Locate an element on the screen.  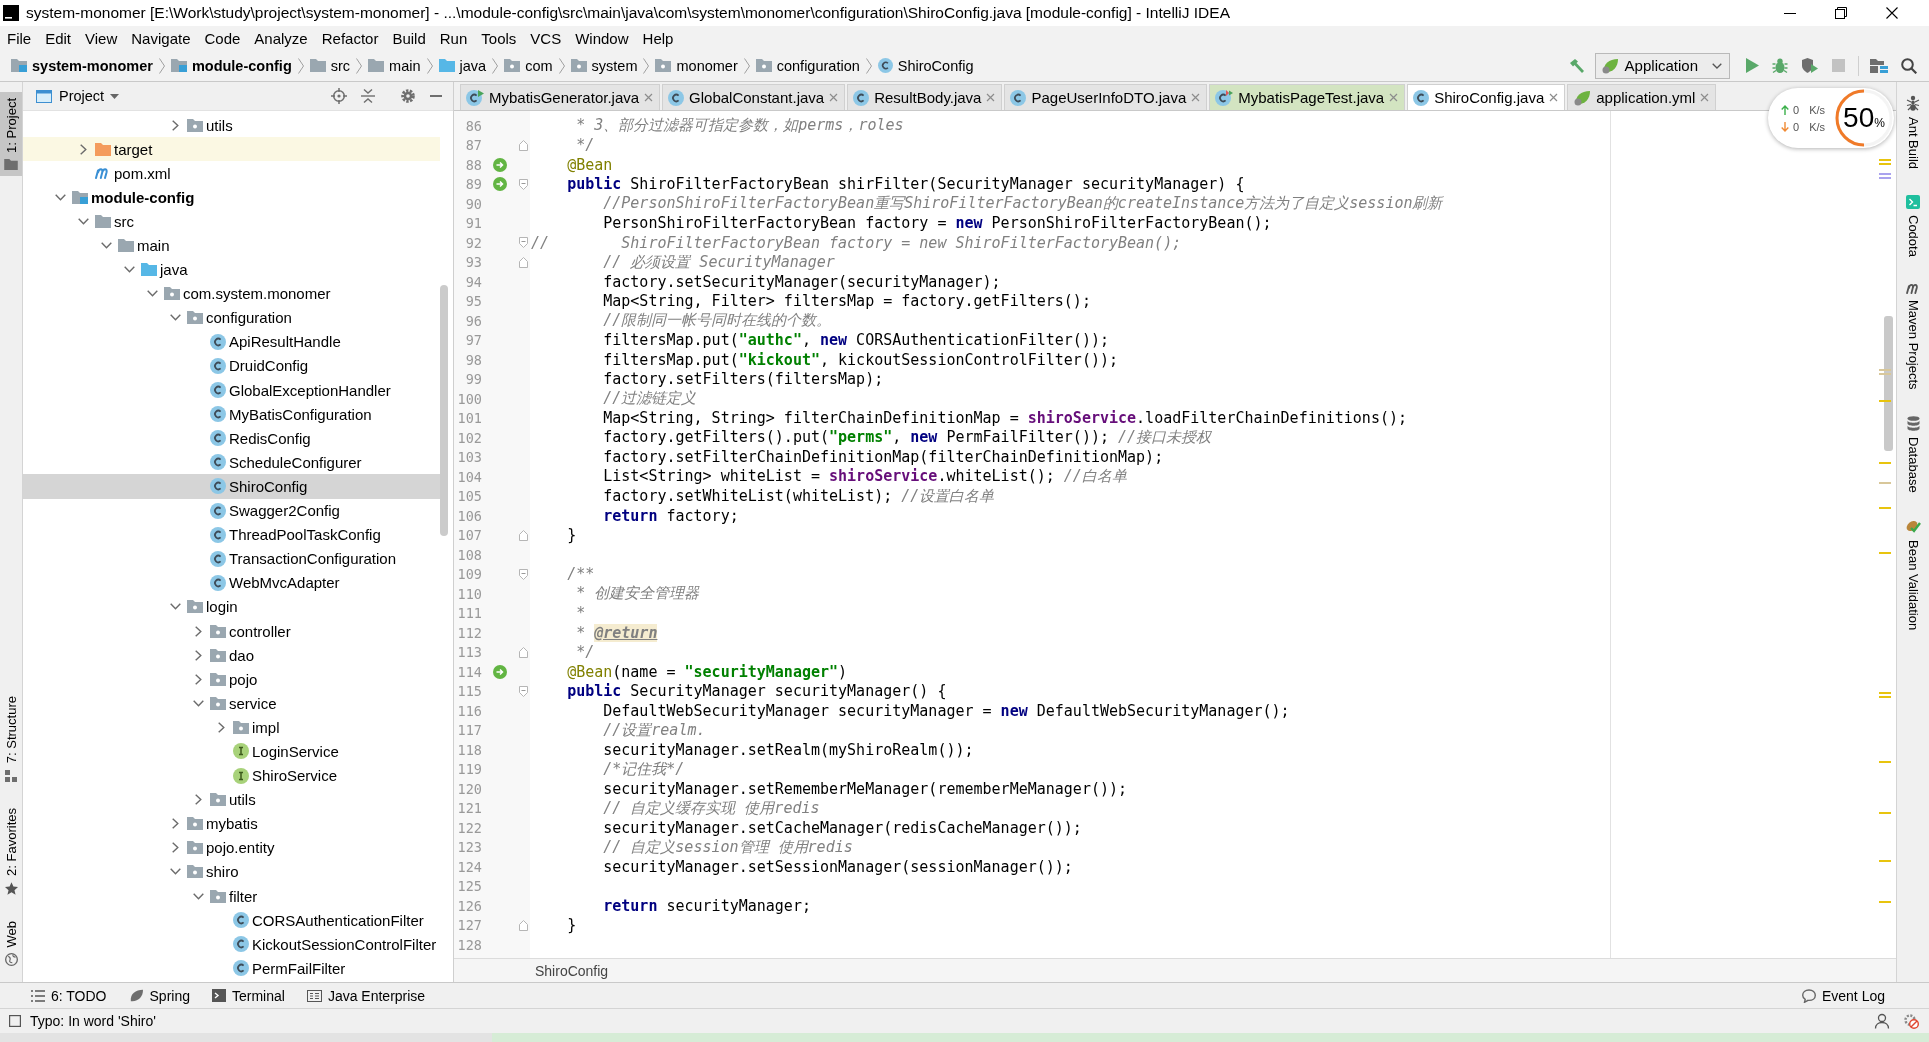
tree-item: RedisConfig is located at coordinates (253, 438).